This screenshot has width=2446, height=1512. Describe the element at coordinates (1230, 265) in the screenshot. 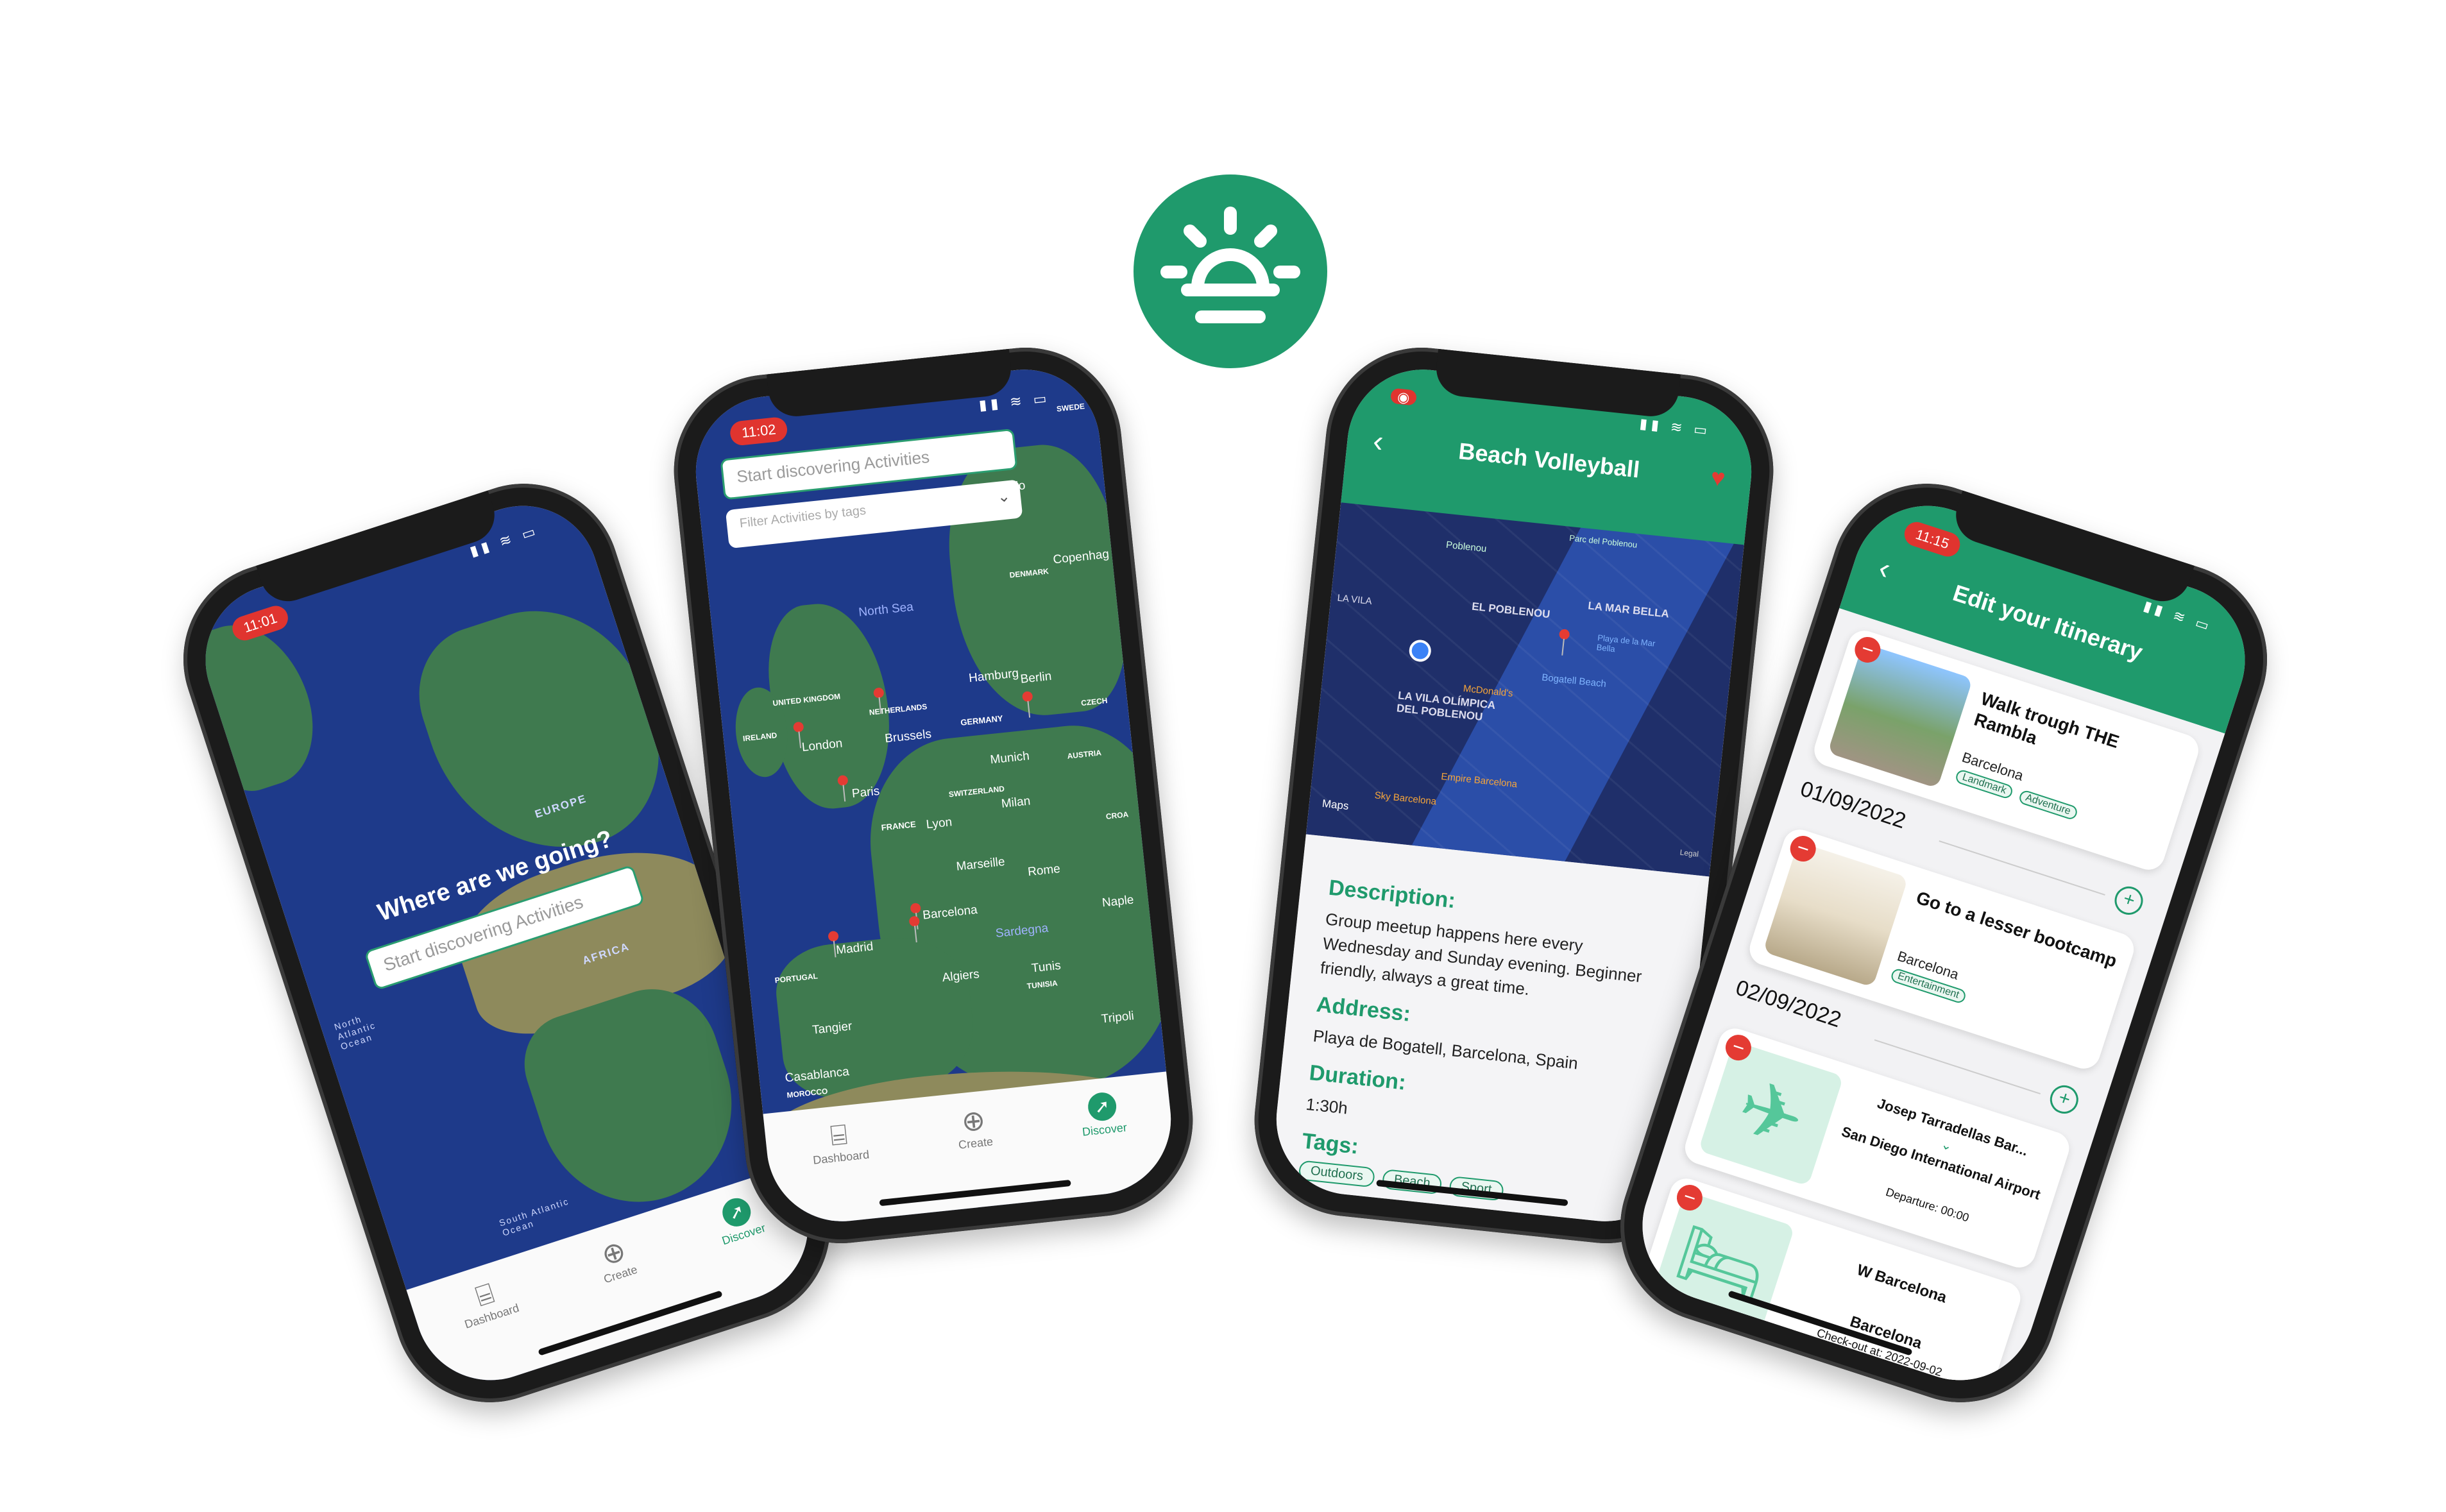

I see `sunrise-icon` at that location.